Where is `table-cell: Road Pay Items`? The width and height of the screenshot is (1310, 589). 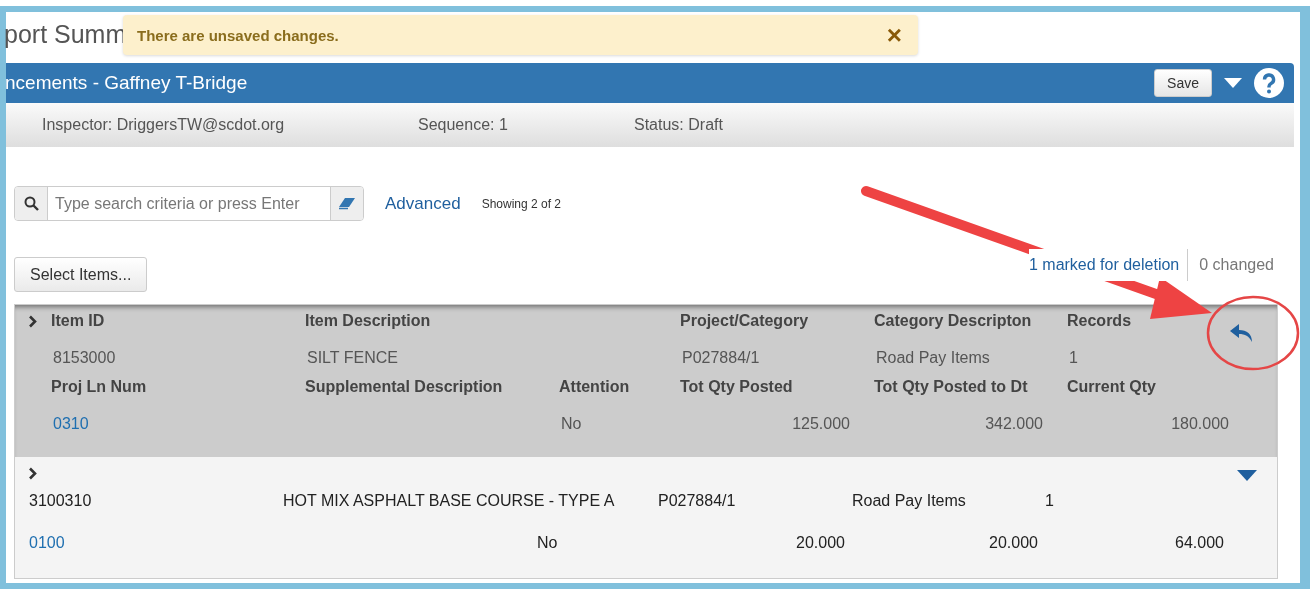 table-cell: Road Pay Items is located at coordinates (909, 501).